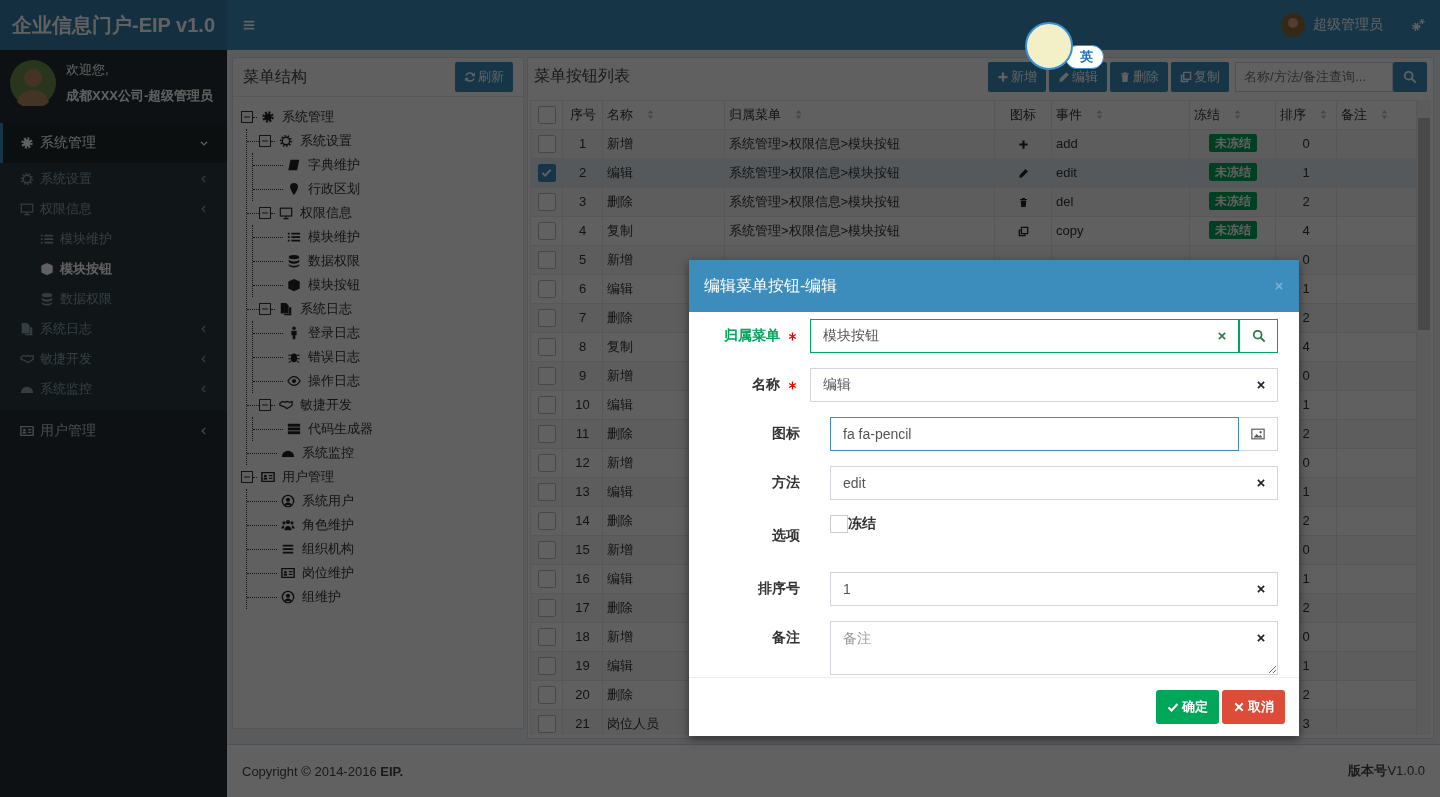 The height and width of the screenshot is (797, 1440). Describe the element at coordinates (249, 25) in the screenshot. I see `menu-icon` at that location.